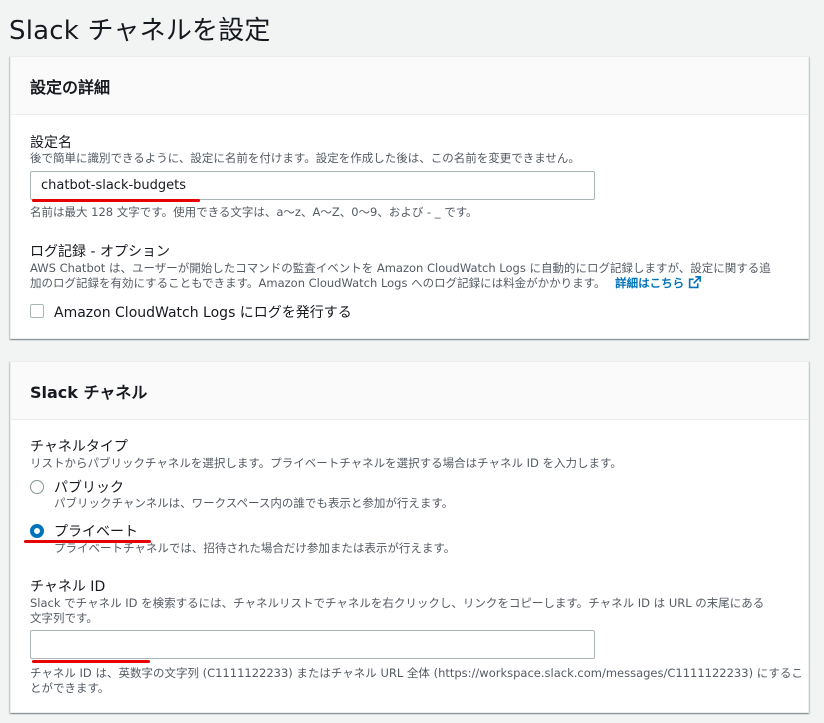 Image resolution: width=824 pixels, height=723 pixels. I want to click on config-name-input, so click(312, 185).